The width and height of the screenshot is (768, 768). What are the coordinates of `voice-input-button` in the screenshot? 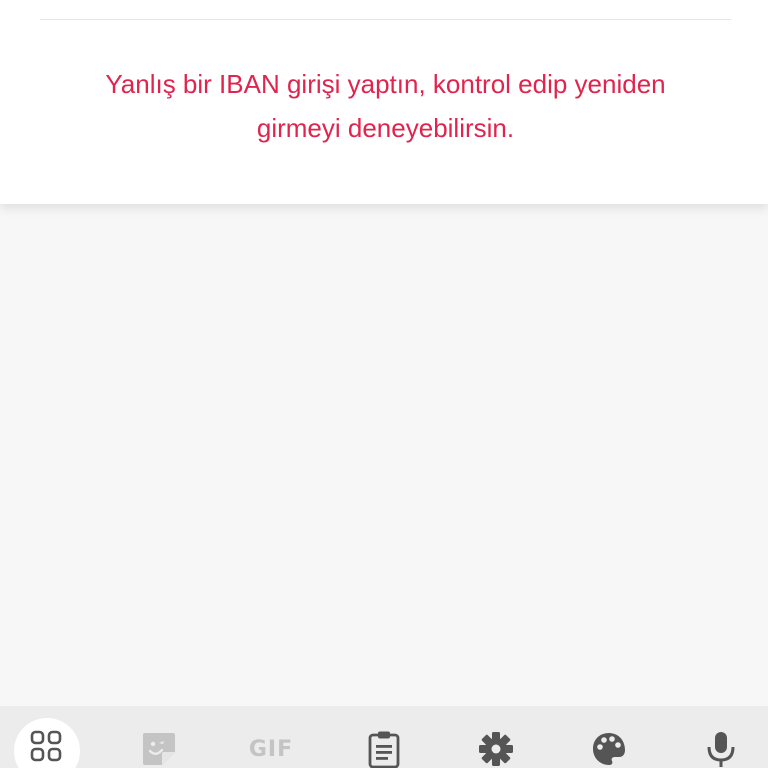 It's located at (721, 737).